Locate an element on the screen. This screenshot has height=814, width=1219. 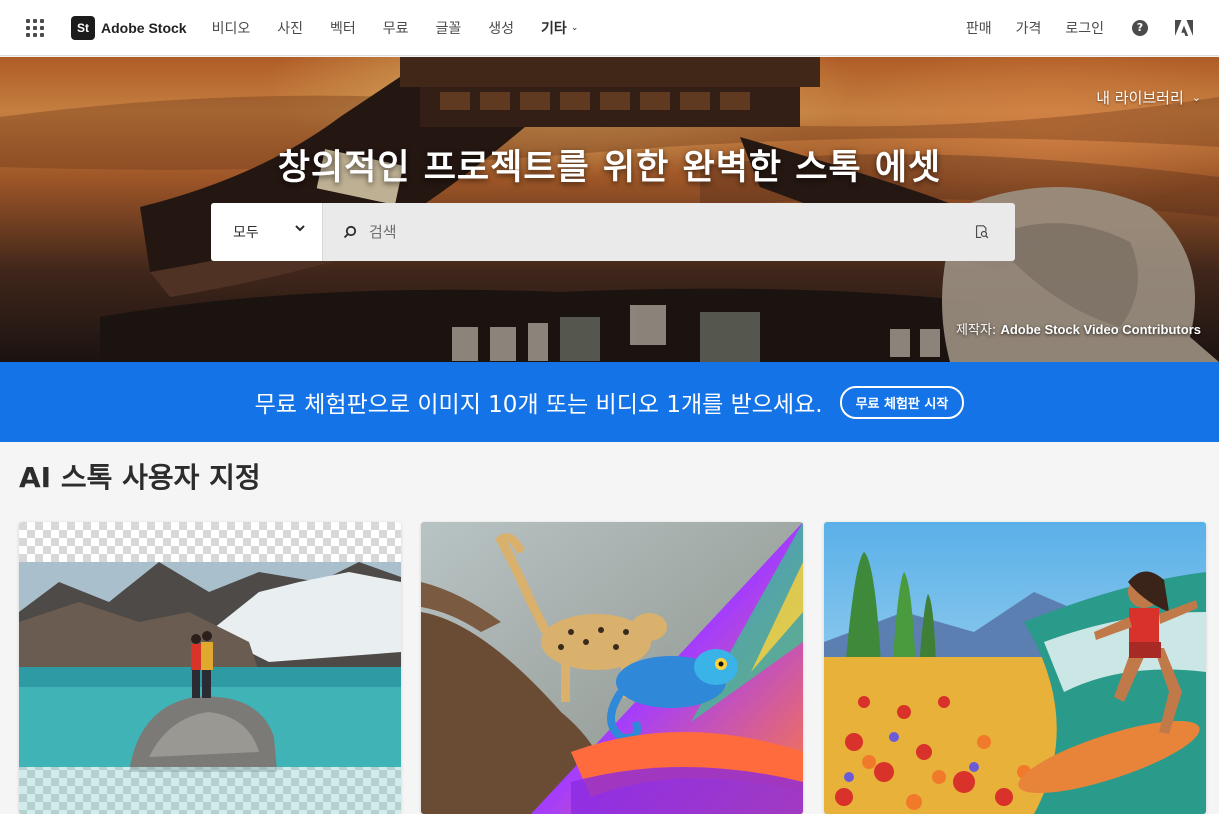
nav-more-dropdown: 기타 ⌄ is located at coordinates (559, 28).